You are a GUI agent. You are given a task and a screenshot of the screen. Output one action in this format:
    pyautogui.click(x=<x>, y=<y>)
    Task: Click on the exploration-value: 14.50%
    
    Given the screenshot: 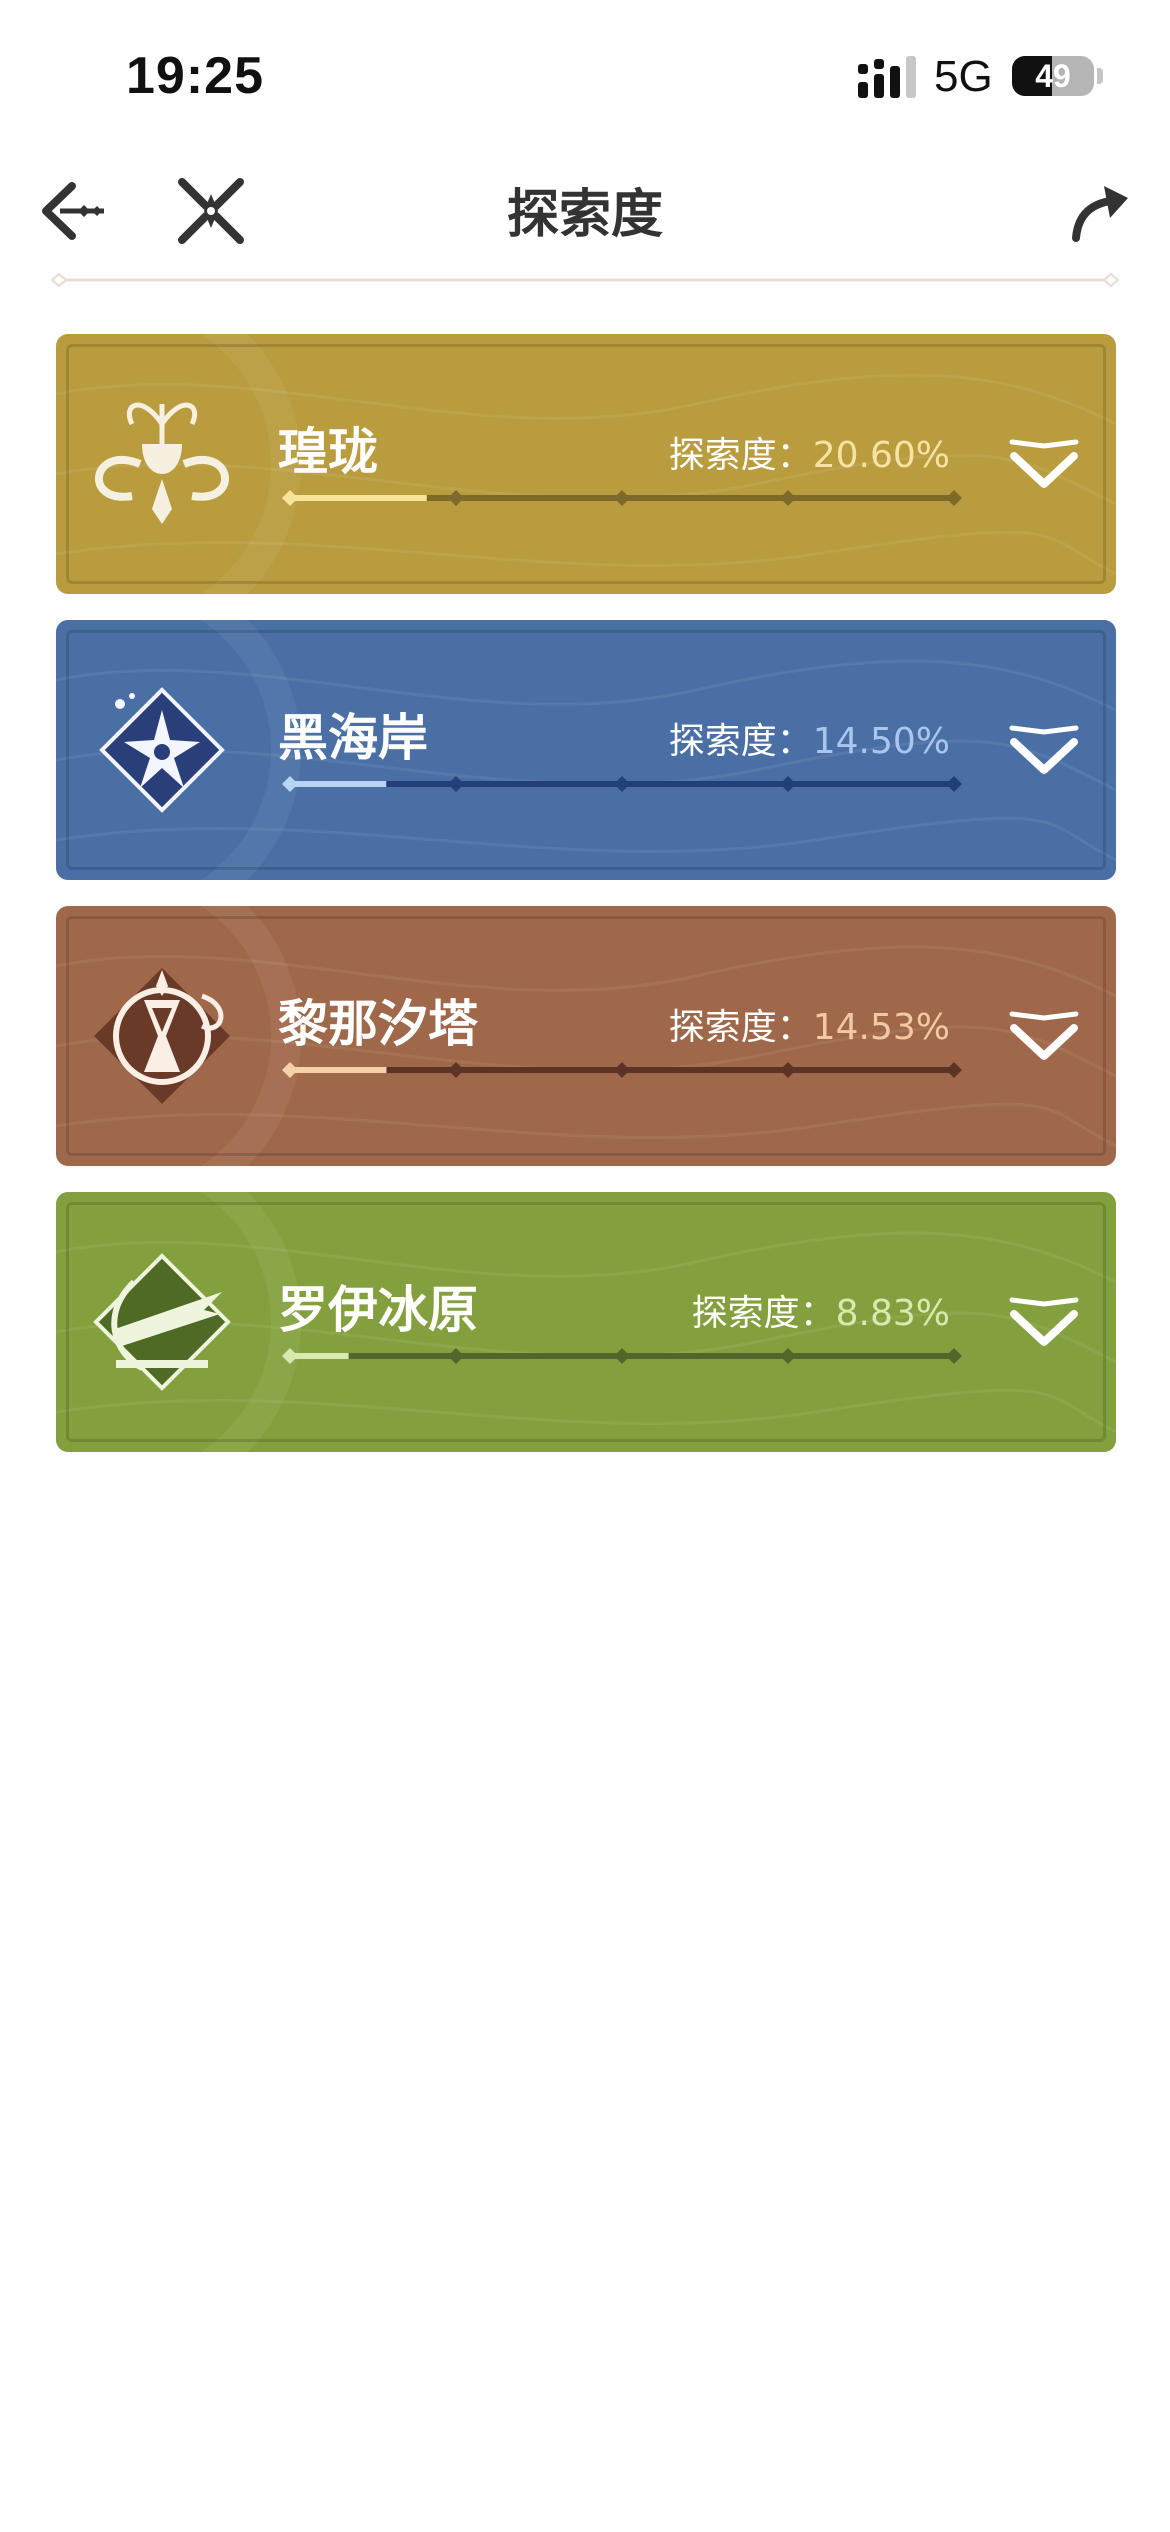 What is the action you would take?
    pyautogui.click(x=881, y=741)
    